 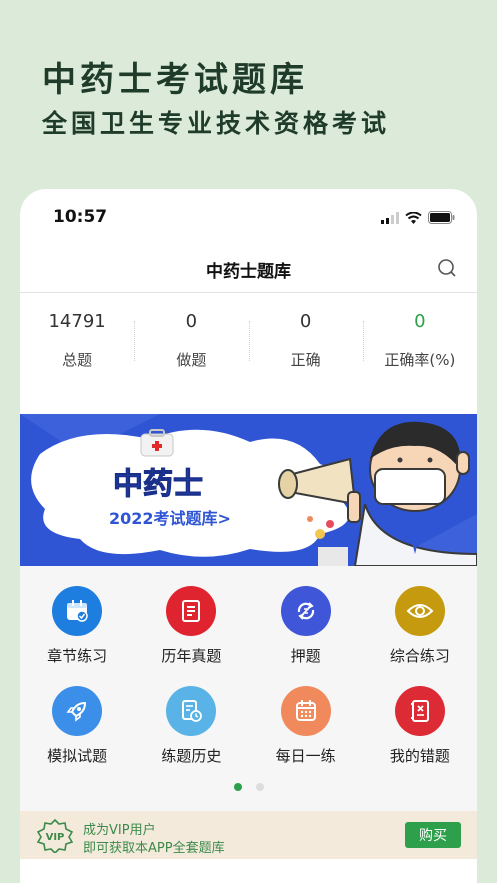 What do you see at coordinates (77, 656) in the screenshot?
I see `menu-label: 章节练习` at bounding box center [77, 656].